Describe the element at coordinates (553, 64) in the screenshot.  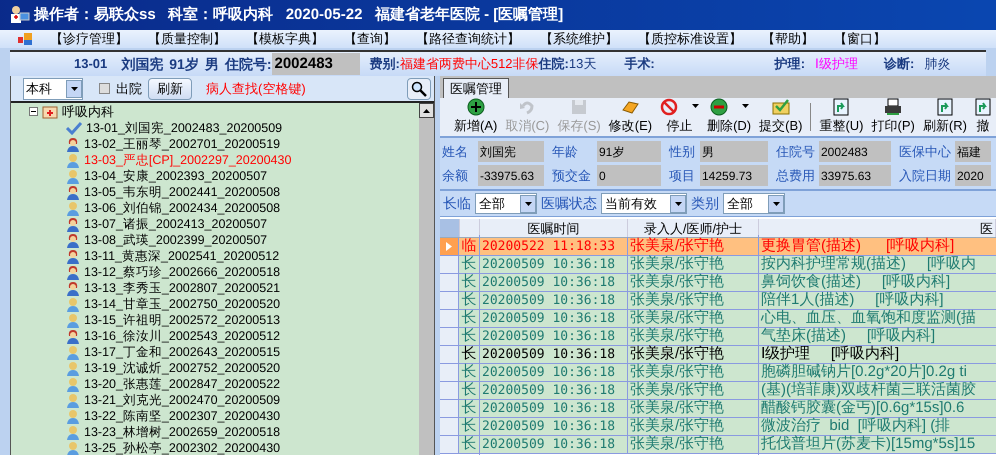
I see `field-label: 住院:` at that location.